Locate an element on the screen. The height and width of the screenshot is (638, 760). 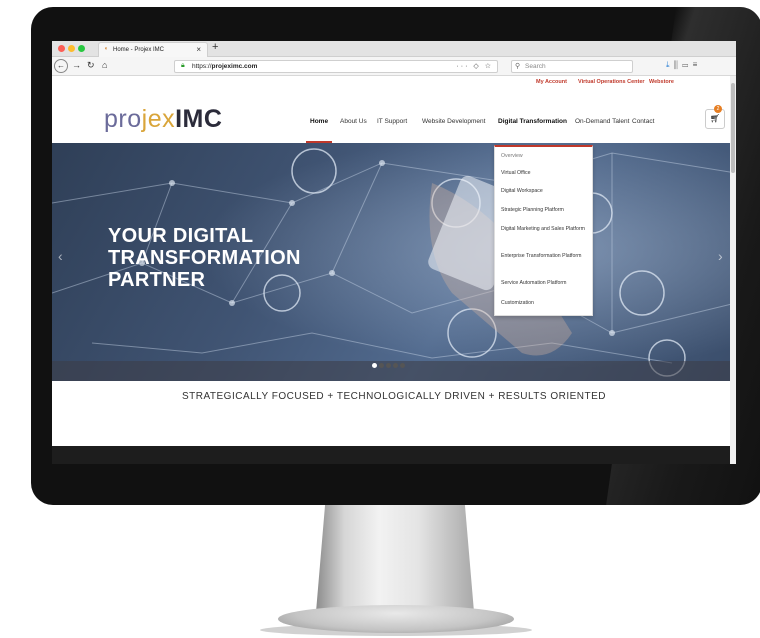
nav-home: Home is located at coordinates (319, 121).